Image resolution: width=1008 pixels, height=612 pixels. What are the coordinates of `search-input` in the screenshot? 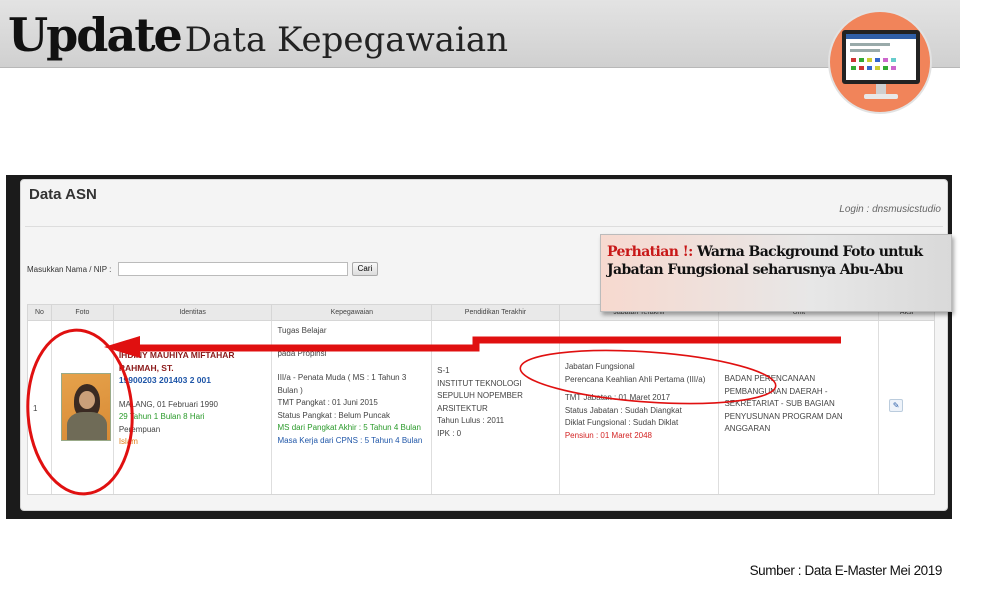 It's located at (233, 269).